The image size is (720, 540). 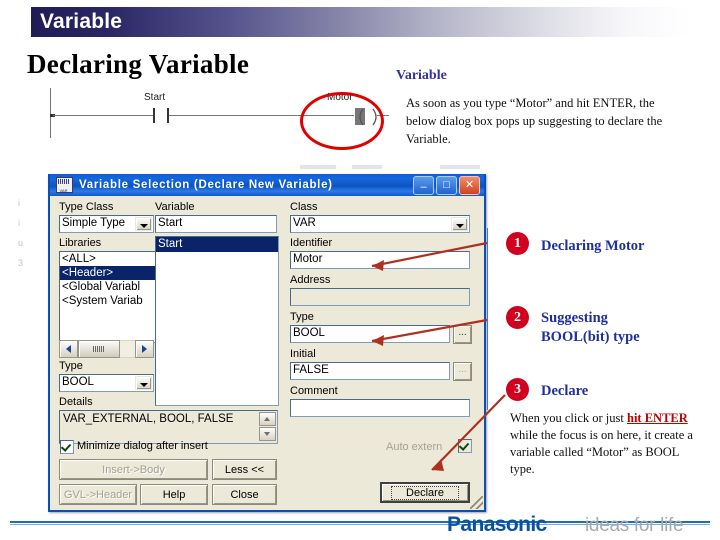 I want to click on callout-body-3-highlight: hit ENTER, so click(x=657, y=418).